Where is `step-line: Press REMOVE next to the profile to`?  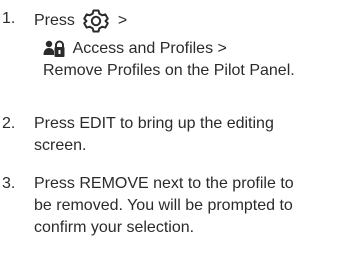 step-line: Press REMOVE next to the profile to is located at coordinates (164, 183).